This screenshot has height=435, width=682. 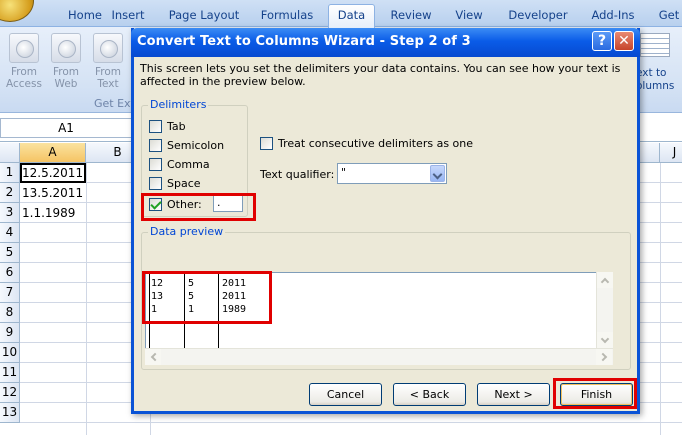 I want to click on data-preview-legend: Data preview, so click(x=187, y=231).